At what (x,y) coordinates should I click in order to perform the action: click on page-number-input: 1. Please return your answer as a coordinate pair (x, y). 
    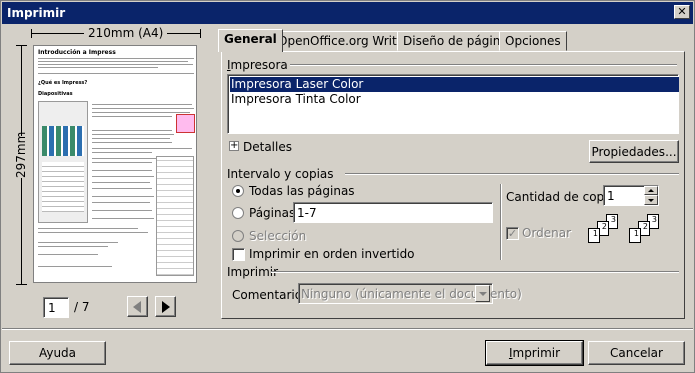
    Looking at the image, I should click on (56, 307).